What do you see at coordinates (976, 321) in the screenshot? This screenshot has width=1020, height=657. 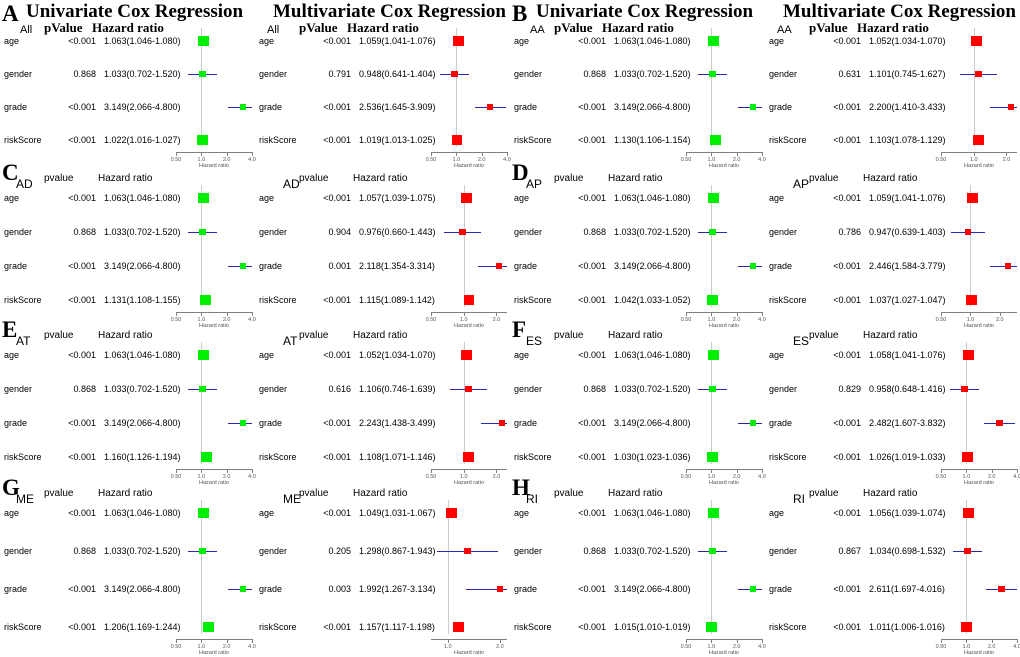 I see `x-axis-multivariate-d: 0.50 1.0 2.0 Hazard ratio` at bounding box center [976, 321].